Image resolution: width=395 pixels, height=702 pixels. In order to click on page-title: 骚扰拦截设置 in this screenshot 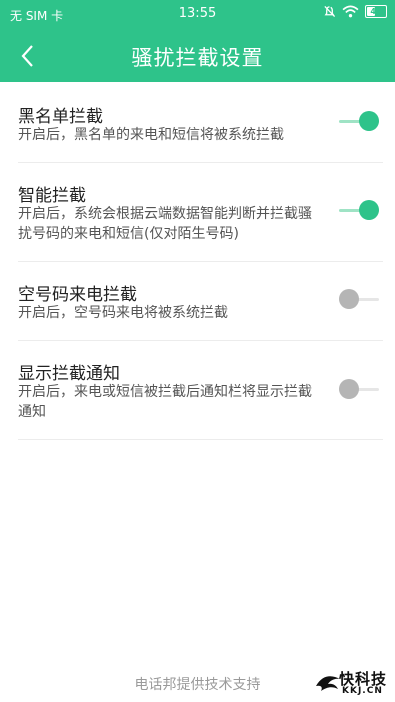, I will do `click(197, 58)`.